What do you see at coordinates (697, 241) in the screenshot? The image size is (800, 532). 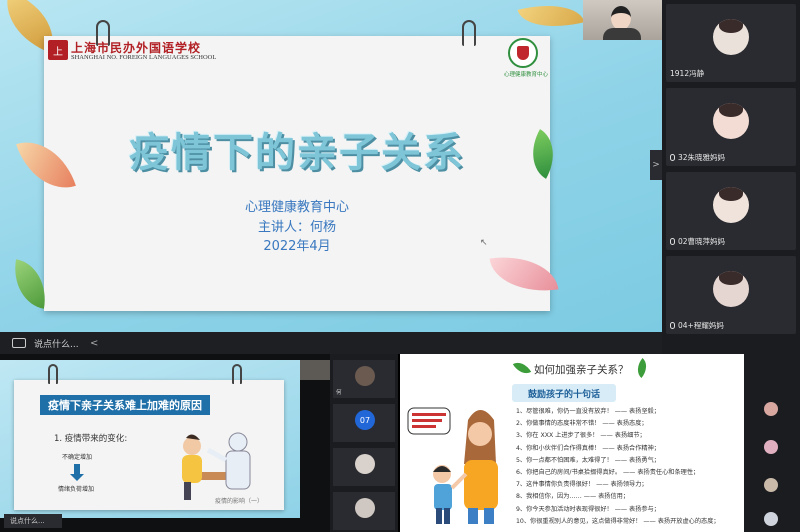 I see `participant-name: 02曹晓萍妈妈` at bounding box center [697, 241].